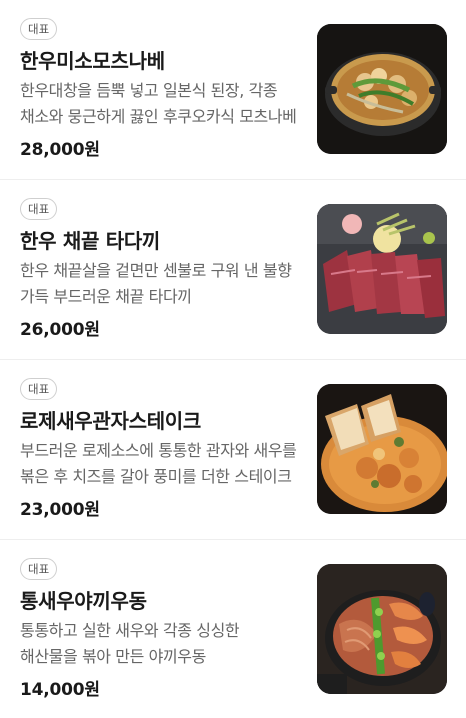 The width and height of the screenshot is (466, 718). What do you see at coordinates (156, 283) in the screenshot?
I see `menu-item-description: 한우 채끝살을 겉면만 센불로 구워 낸 불향 가득 부드러운 채끝 타다끼` at bounding box center [156, 283].